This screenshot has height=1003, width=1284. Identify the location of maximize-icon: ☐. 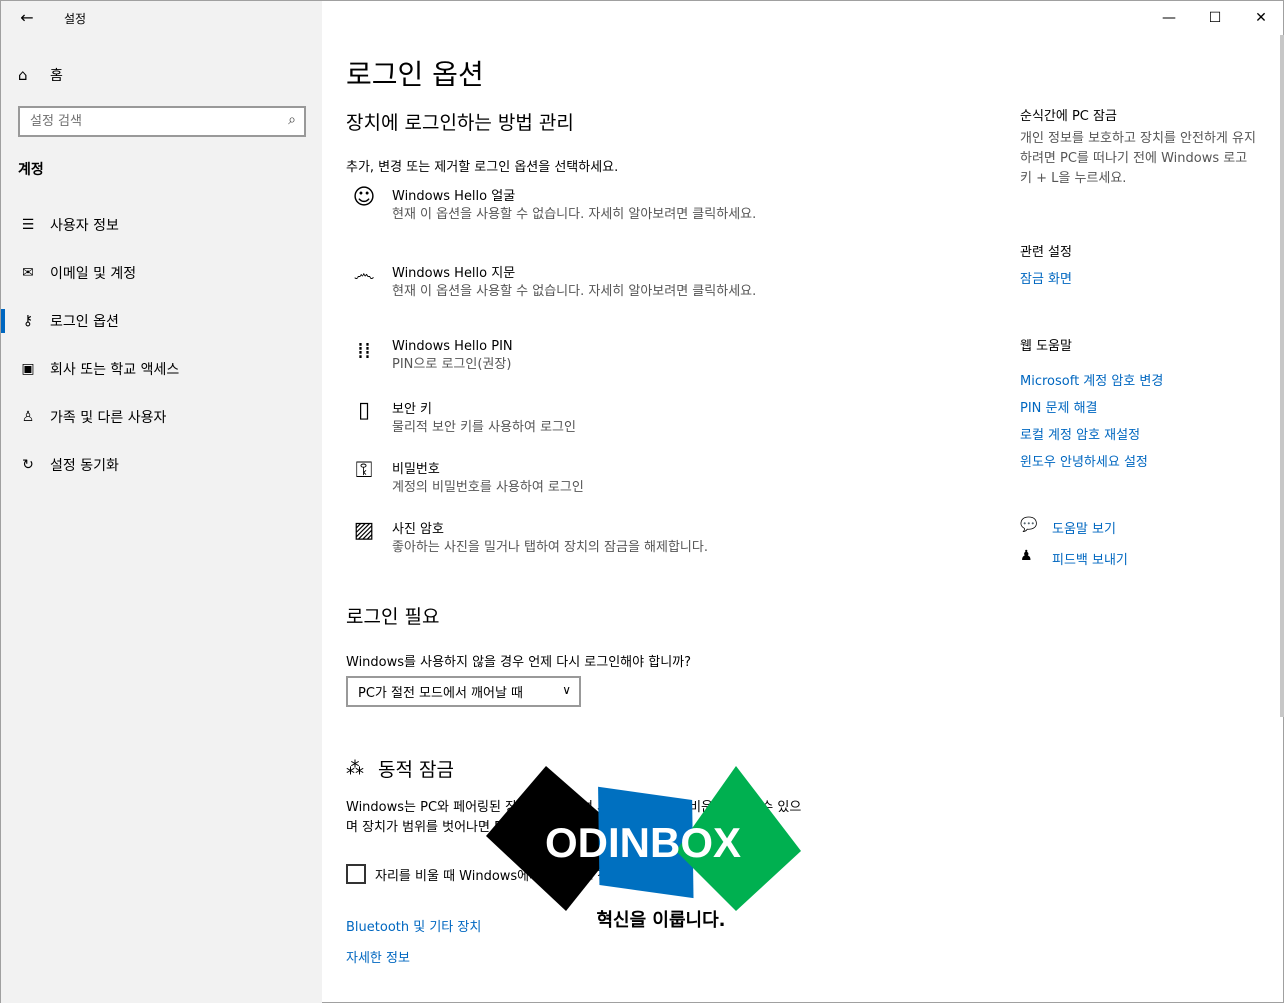
(1215, 18).